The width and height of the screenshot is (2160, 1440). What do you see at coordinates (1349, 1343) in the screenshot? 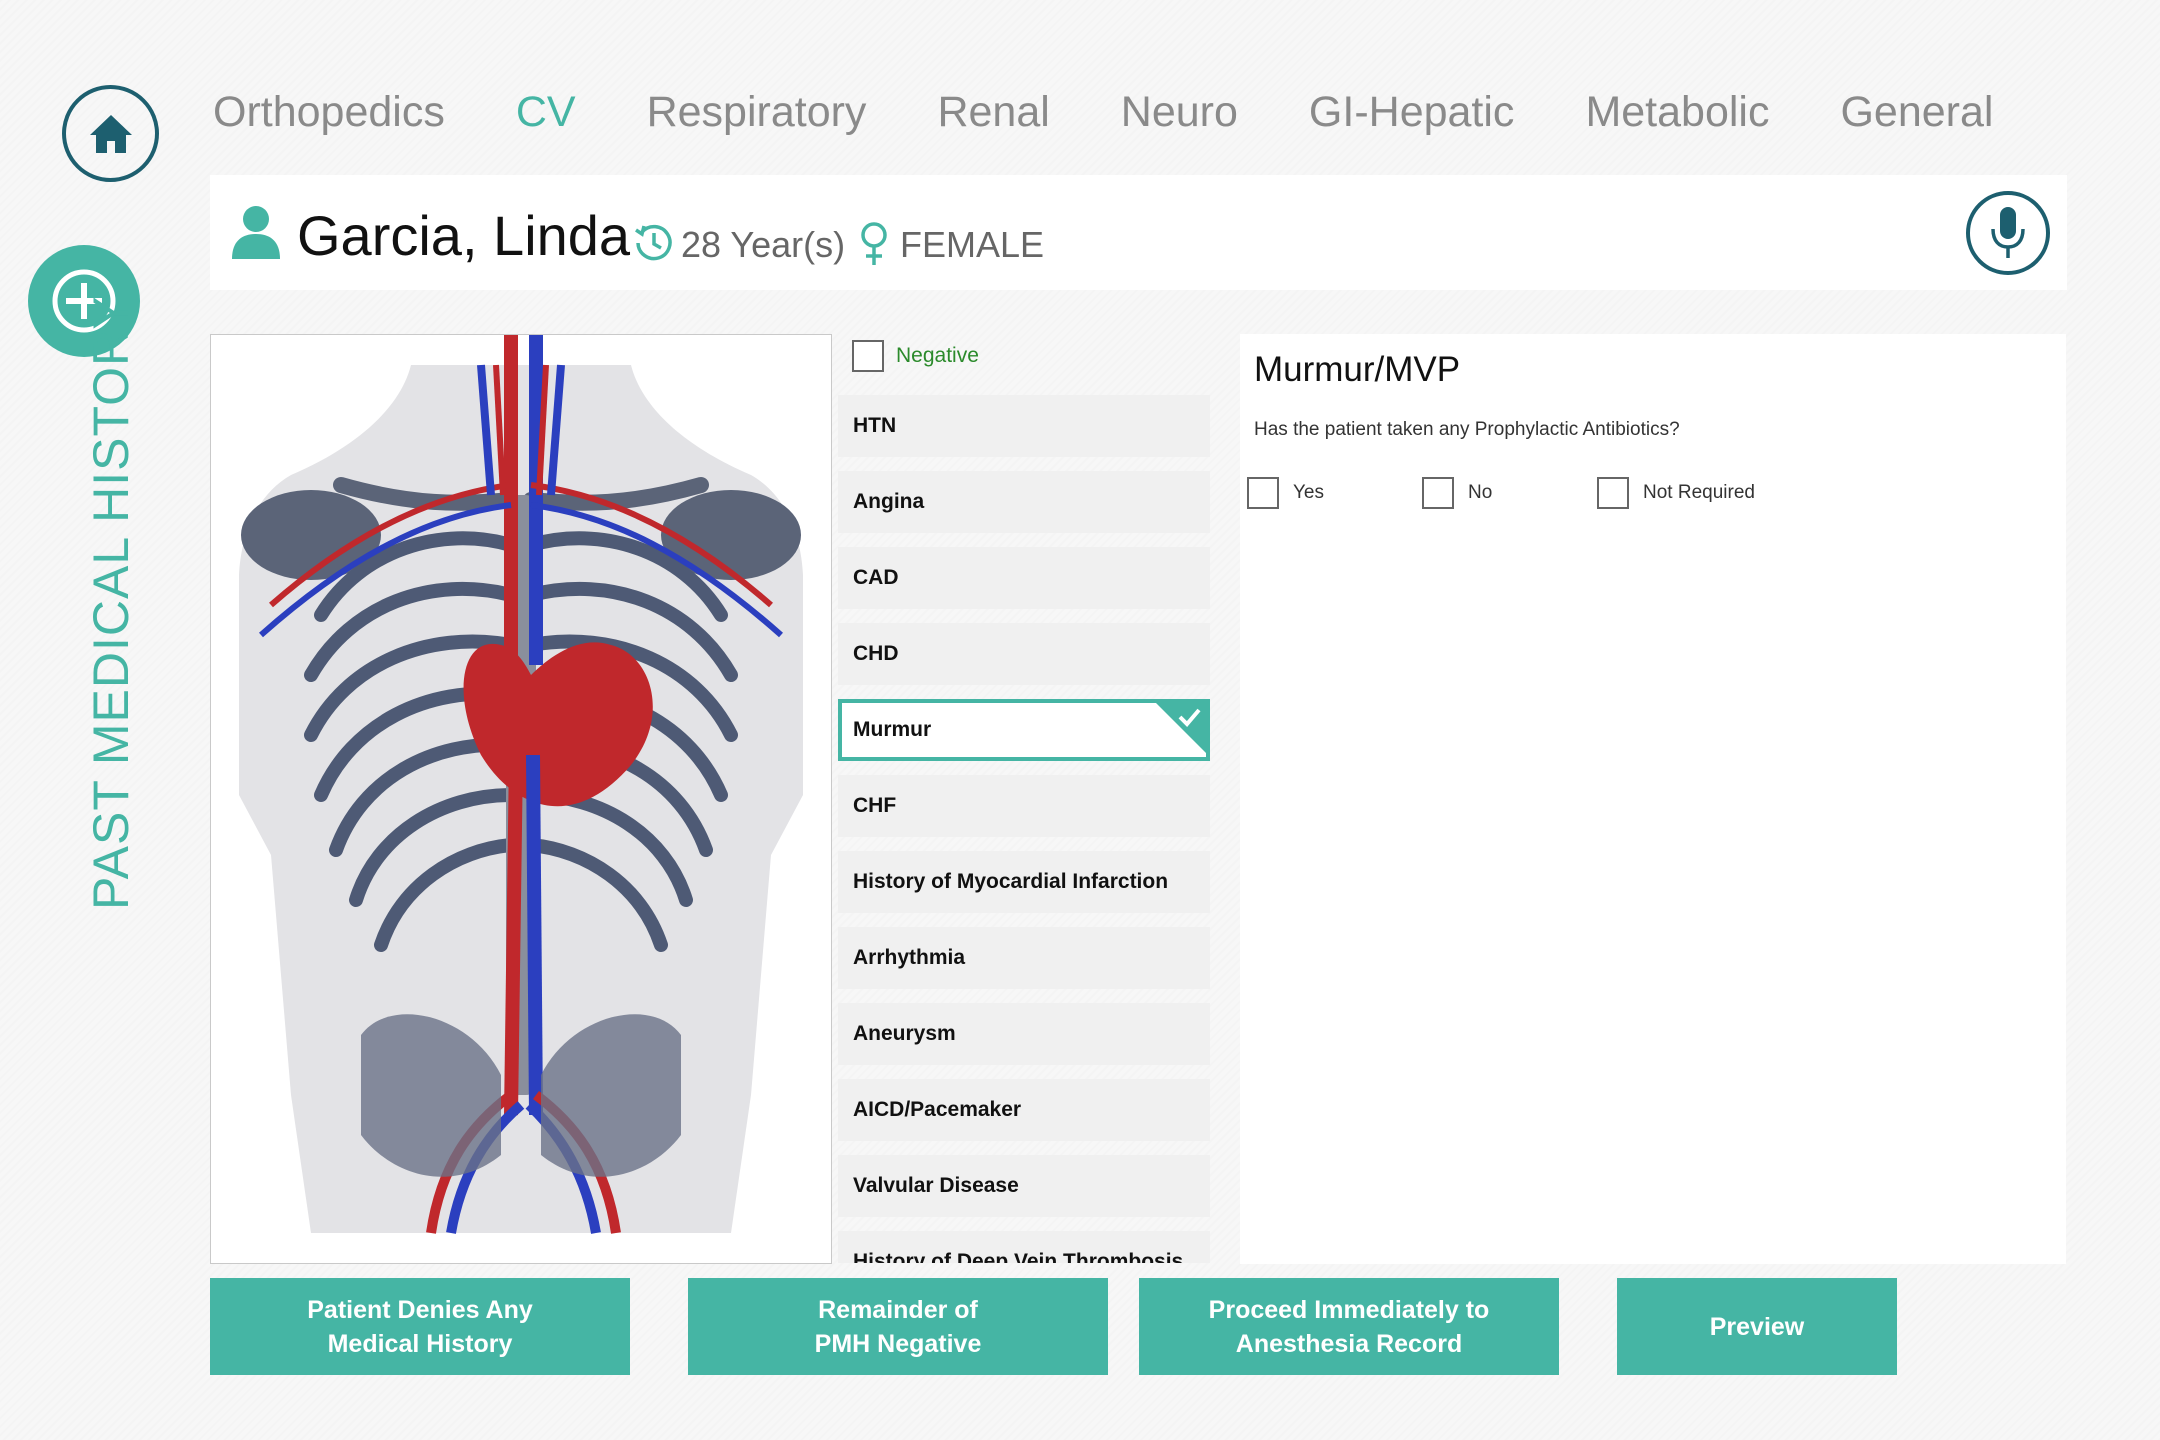
I see `button-label-line-2: Anesthesia Record` at bounding box center [1349, 1343].